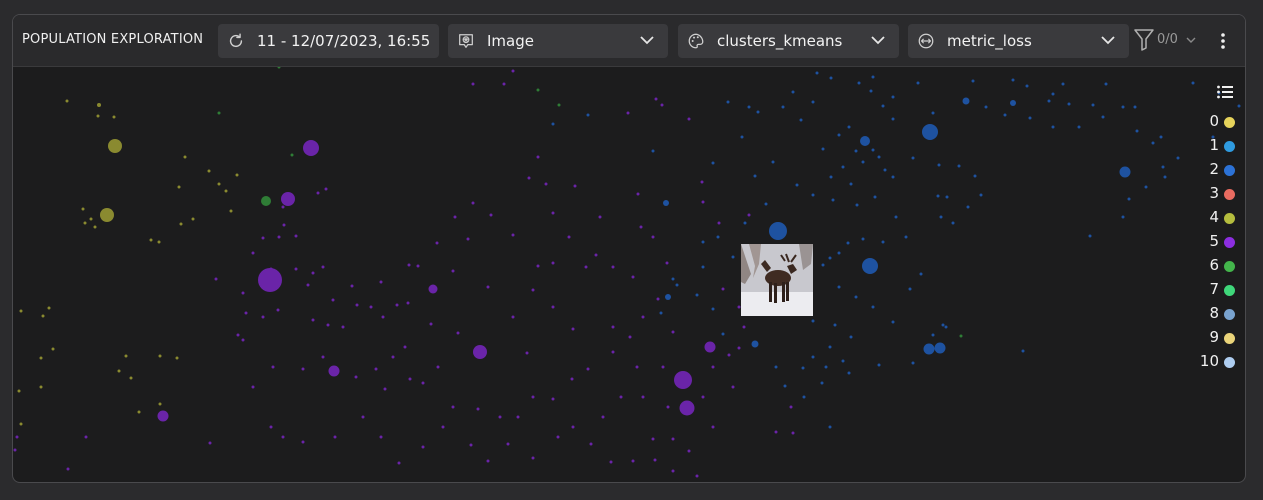  Describe the element at coordinates (1215, 146) in the screenshot. I see `legend-item-1: 1` at that location.